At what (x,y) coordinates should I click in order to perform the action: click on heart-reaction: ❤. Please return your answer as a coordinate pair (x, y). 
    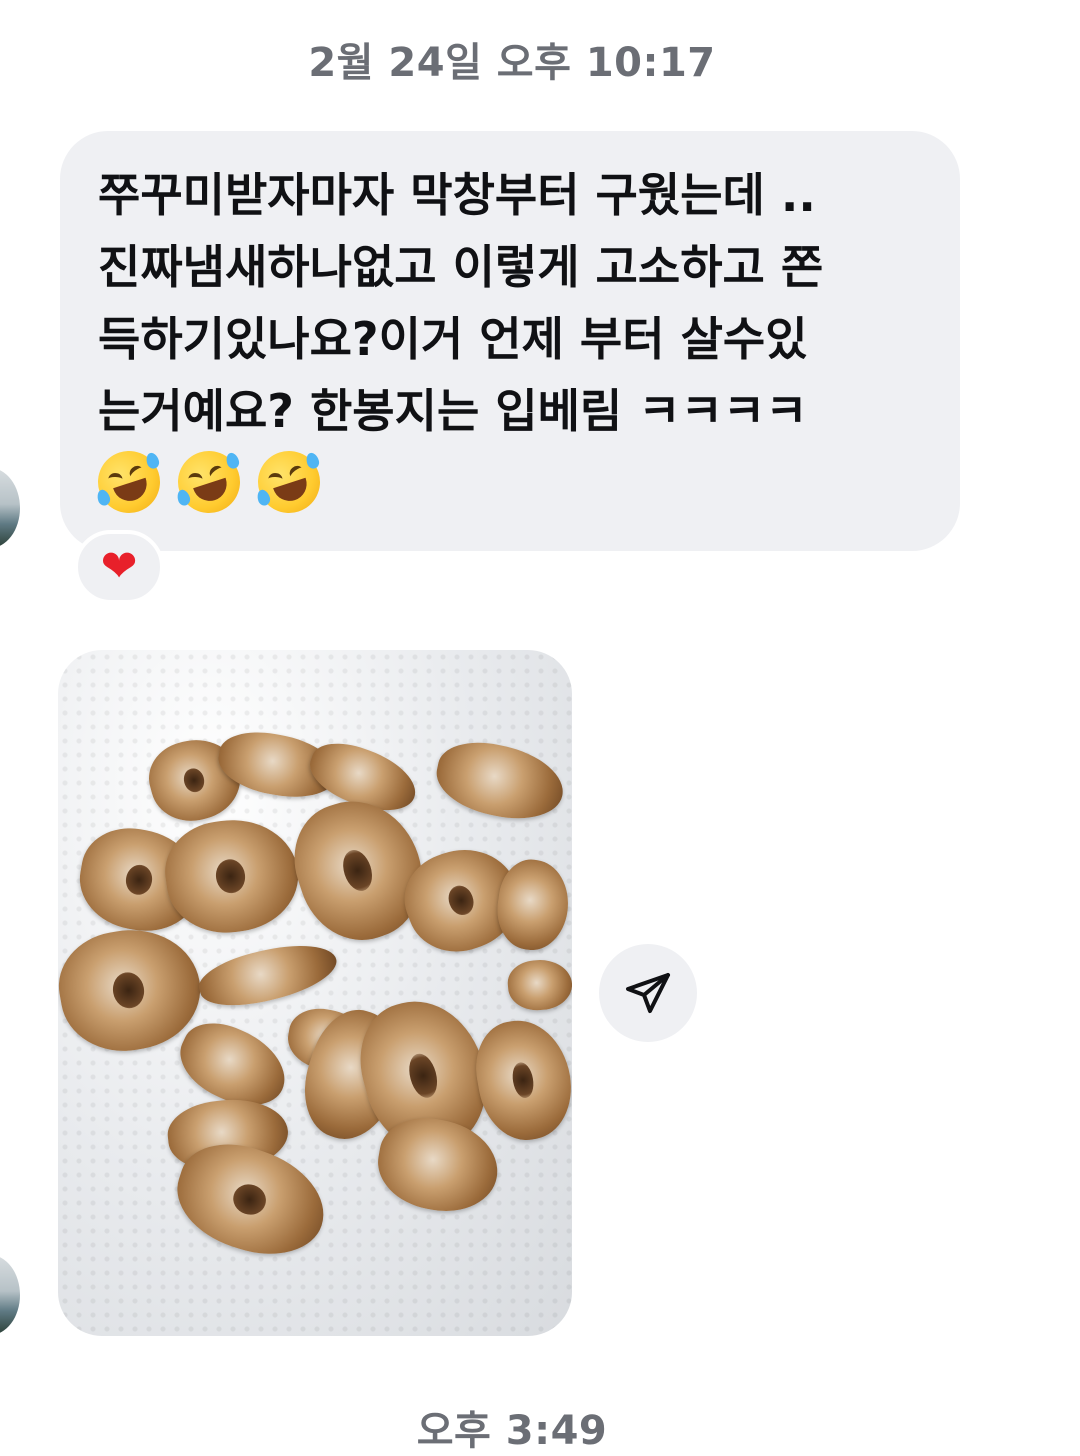
    Looking at the image, I should click on (119, 567).